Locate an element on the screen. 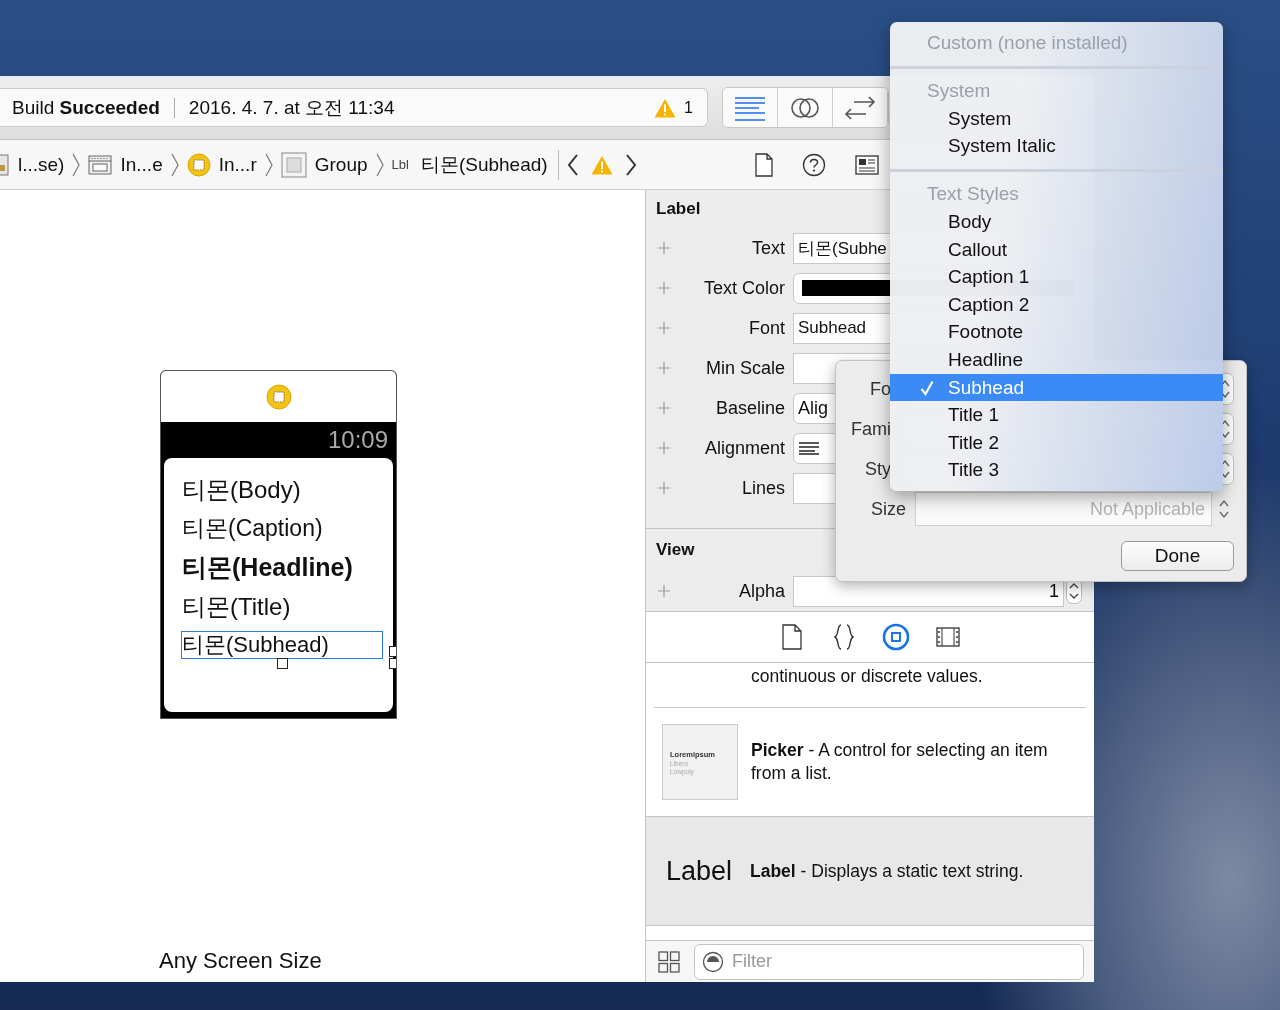 The height and width of the screenshot is (1010, 1280). label-tag: Lbl is located at coordinates (400, 164).